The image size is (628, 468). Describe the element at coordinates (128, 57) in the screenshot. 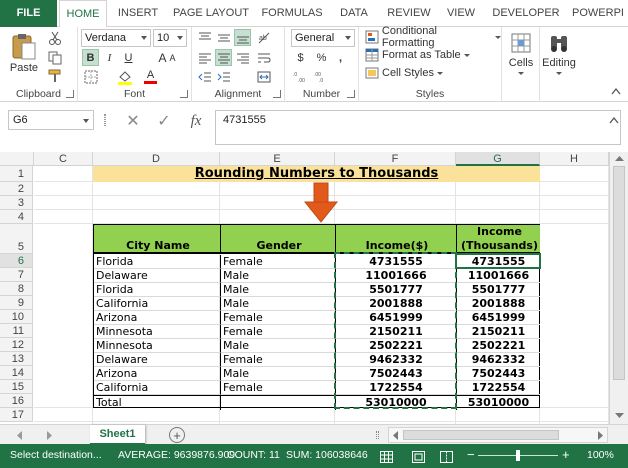

I see `underline-button: U` at that location.